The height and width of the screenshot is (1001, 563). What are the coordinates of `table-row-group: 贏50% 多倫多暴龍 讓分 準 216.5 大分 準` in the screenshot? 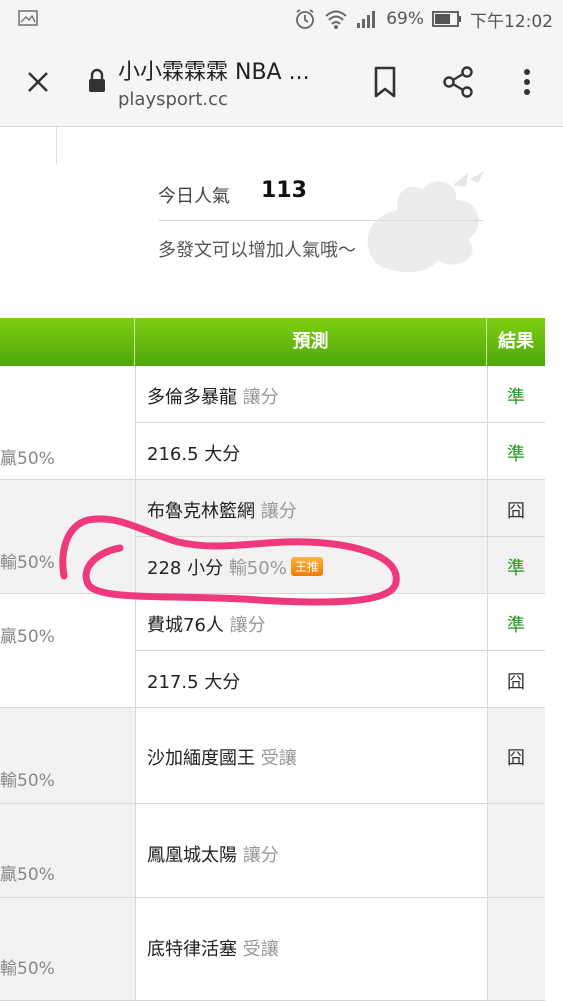 It's located at (272, 423).